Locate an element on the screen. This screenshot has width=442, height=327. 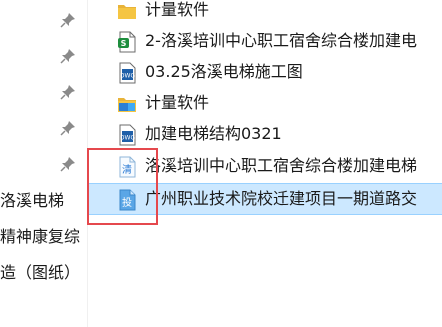
spreadsheet-file-icon: S is located at coordinates (127, 42).